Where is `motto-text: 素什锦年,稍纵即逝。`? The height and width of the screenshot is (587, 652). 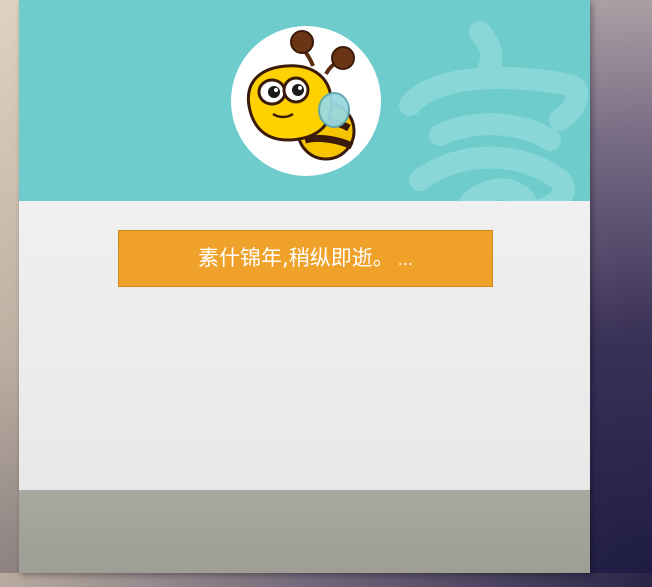 motto-text: 素什锦年,稍纵即逝。 is located at coordinates (296, 258).